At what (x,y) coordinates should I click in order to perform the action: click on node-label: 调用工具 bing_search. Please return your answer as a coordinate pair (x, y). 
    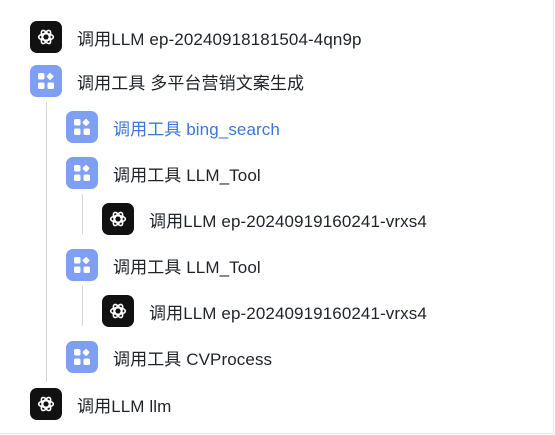
    Looking at the image, I should click on (196, 127).